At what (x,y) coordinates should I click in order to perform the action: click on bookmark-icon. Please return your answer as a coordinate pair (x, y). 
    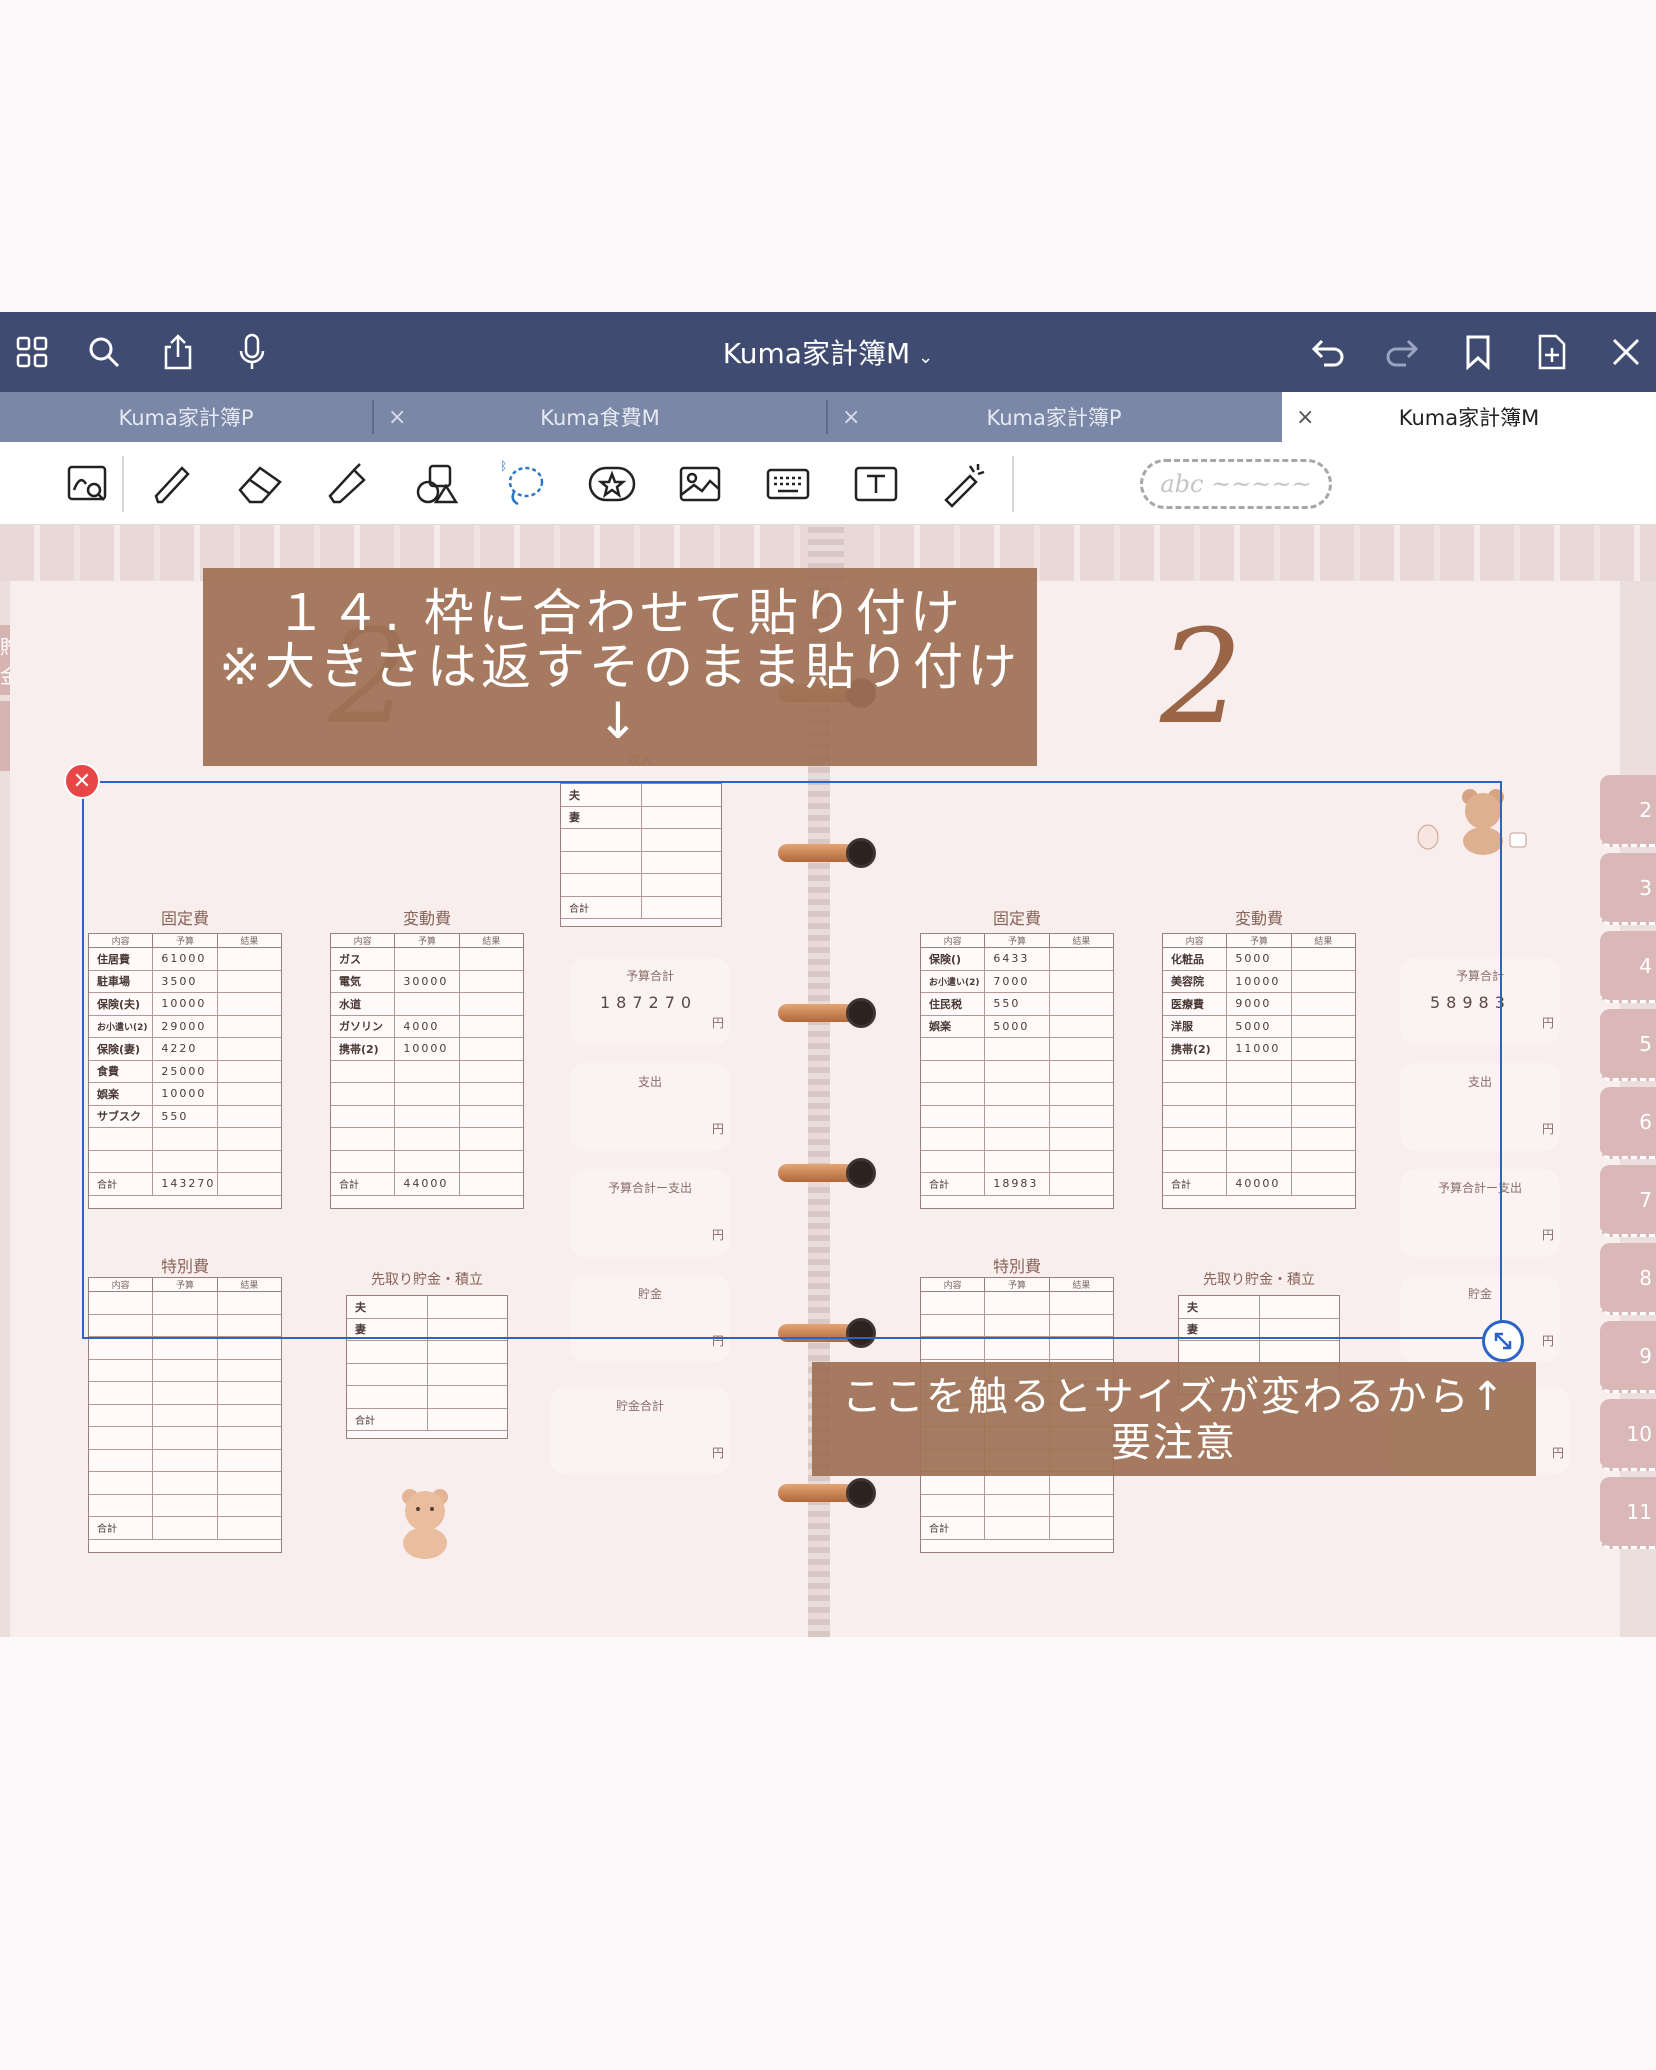
    Looking at the image, I should click on (1478, 352).